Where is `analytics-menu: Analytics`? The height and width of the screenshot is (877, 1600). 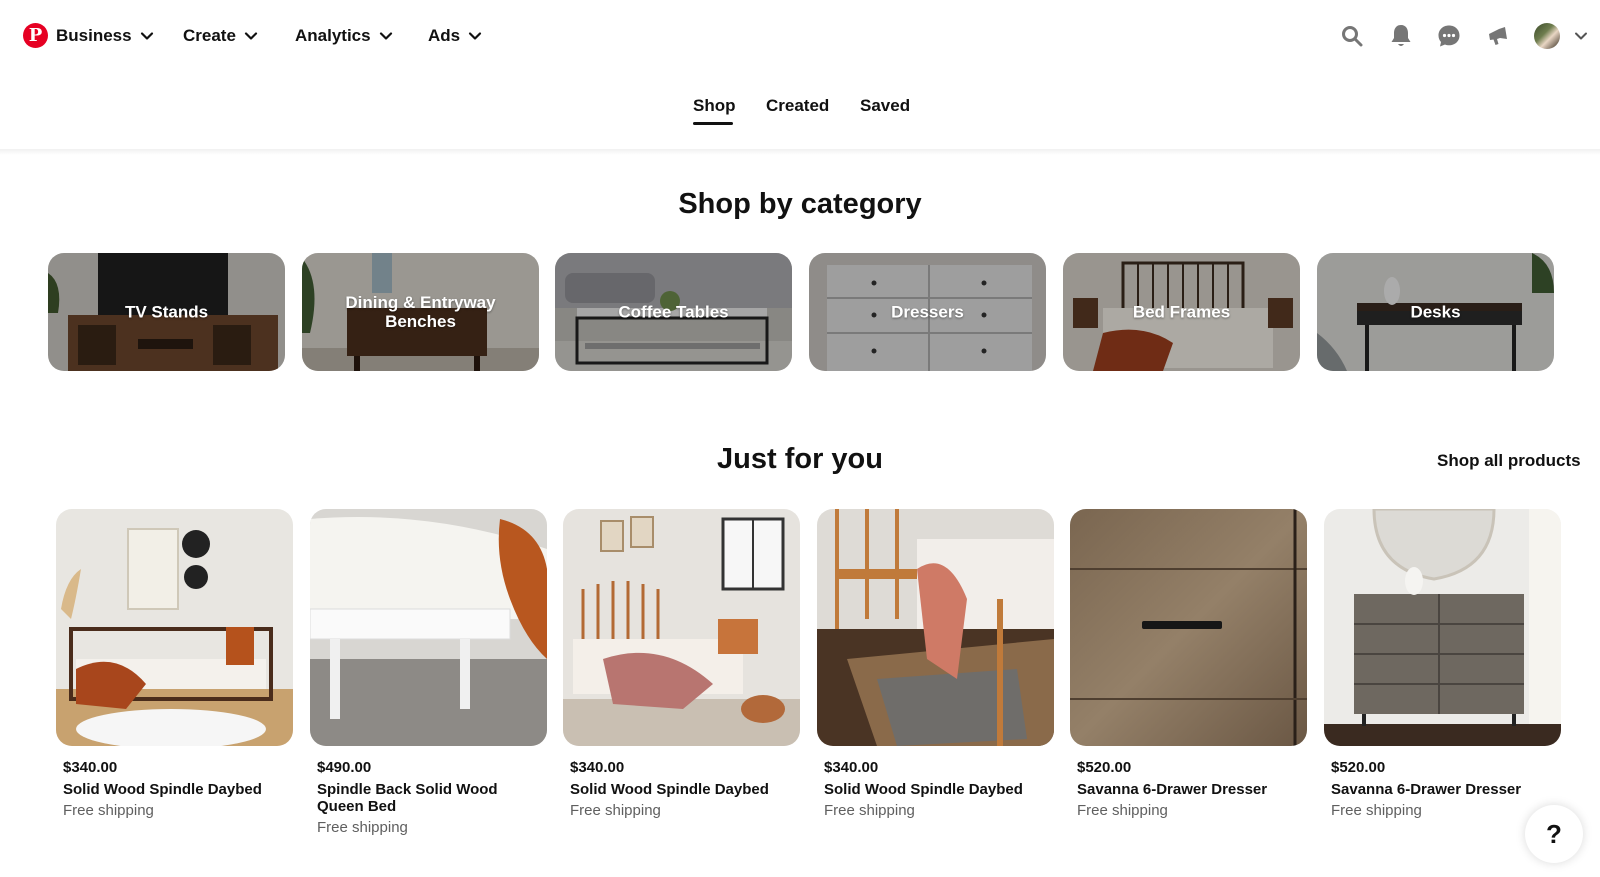
analytics-menu: Analytics is located at coordinates (344, 36).